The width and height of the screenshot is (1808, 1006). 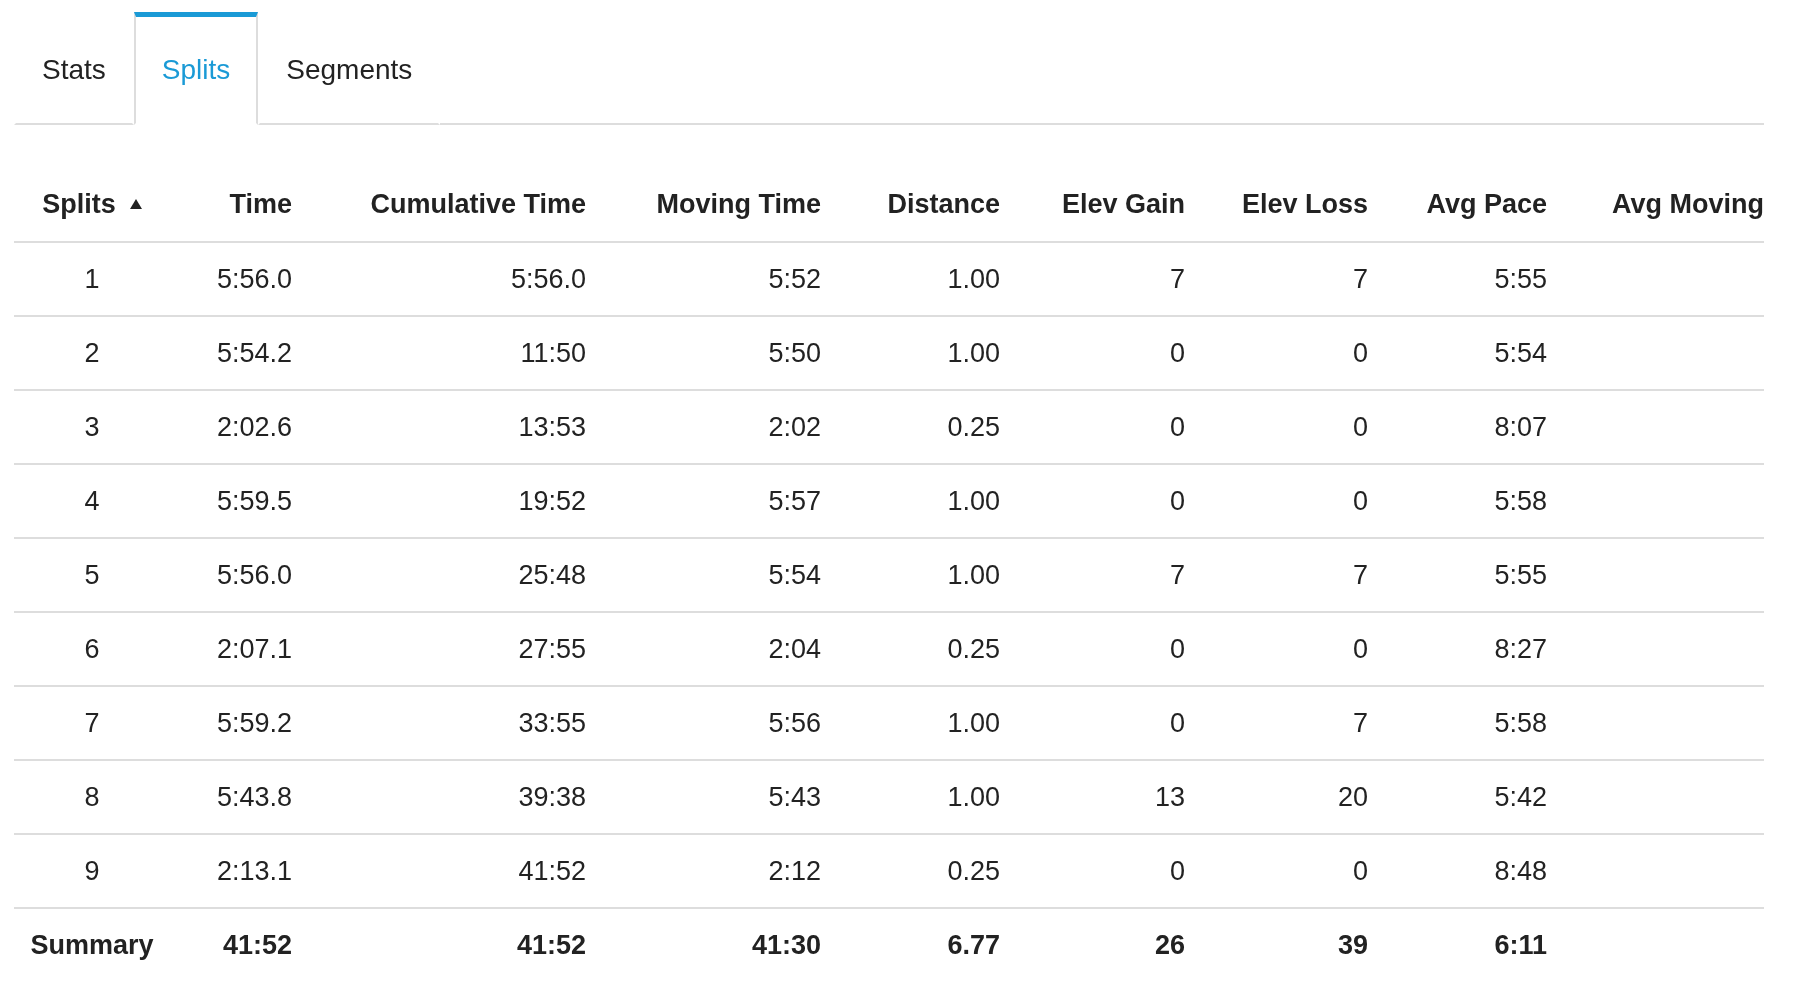 What do you see at coordinates (738, 204) in the screenshot?
I see `column-header: Moving Time` at bounding box center [738, 204].